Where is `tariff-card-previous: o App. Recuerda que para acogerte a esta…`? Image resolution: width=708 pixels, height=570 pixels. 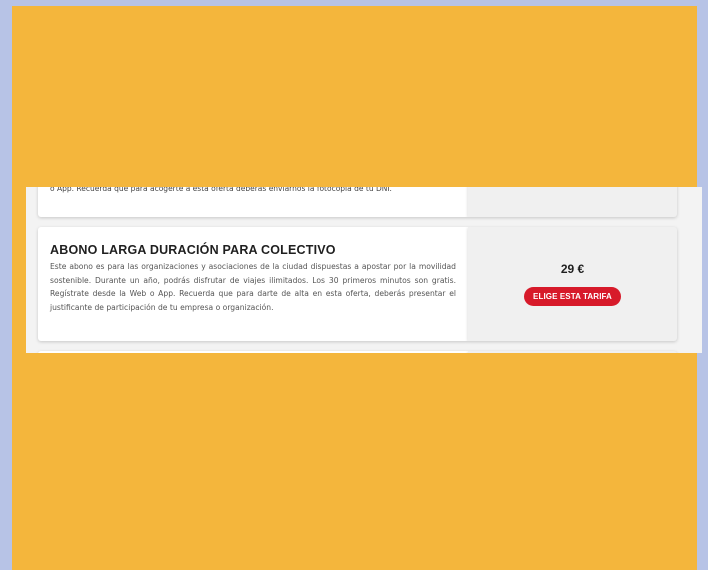 tariff-card-previous: o App. Recuerda que para acogerte a esta… is located at coordinates (357, 202).